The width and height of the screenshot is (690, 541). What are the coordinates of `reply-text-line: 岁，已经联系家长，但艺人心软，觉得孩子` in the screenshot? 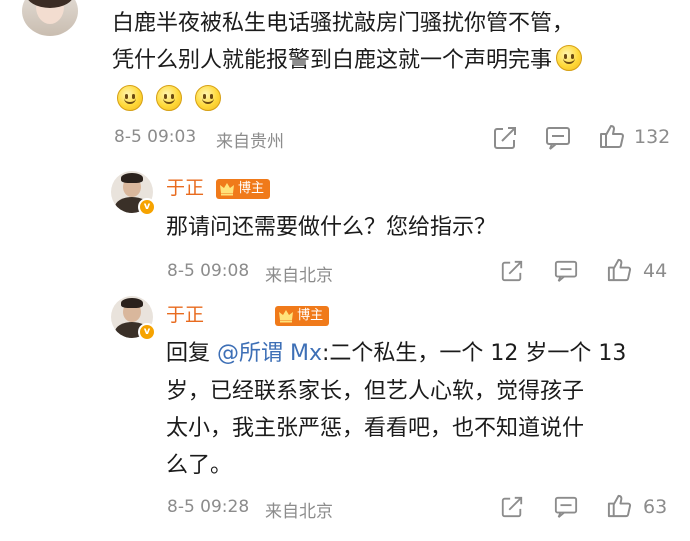 It's located at (375, 391).